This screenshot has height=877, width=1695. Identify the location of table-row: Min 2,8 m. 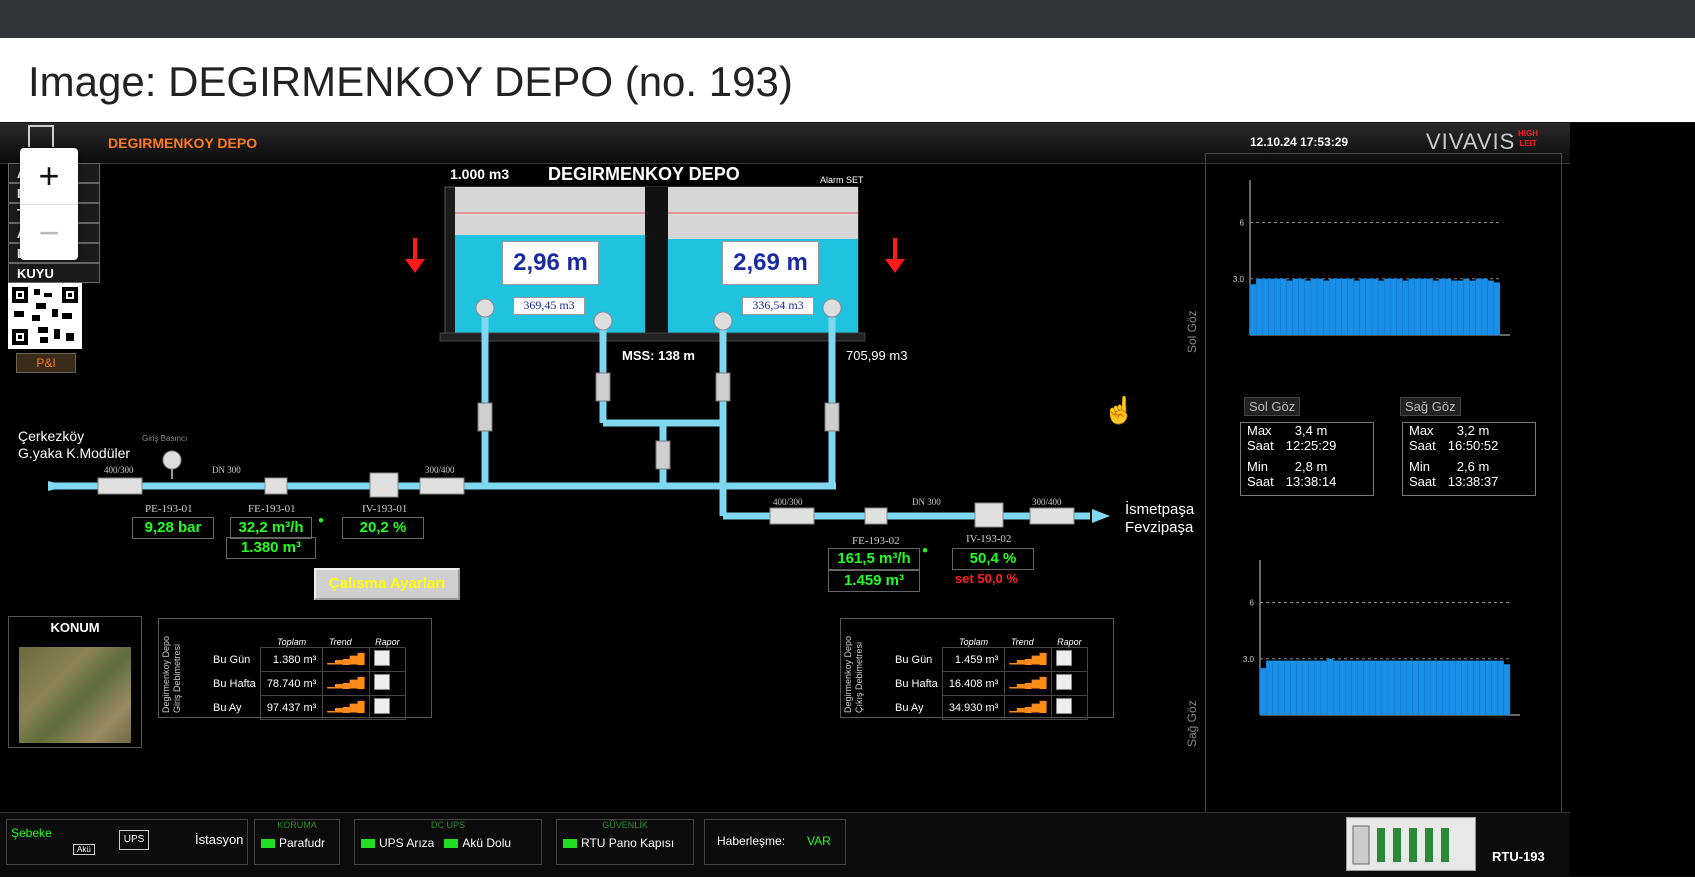
(1291, 463).